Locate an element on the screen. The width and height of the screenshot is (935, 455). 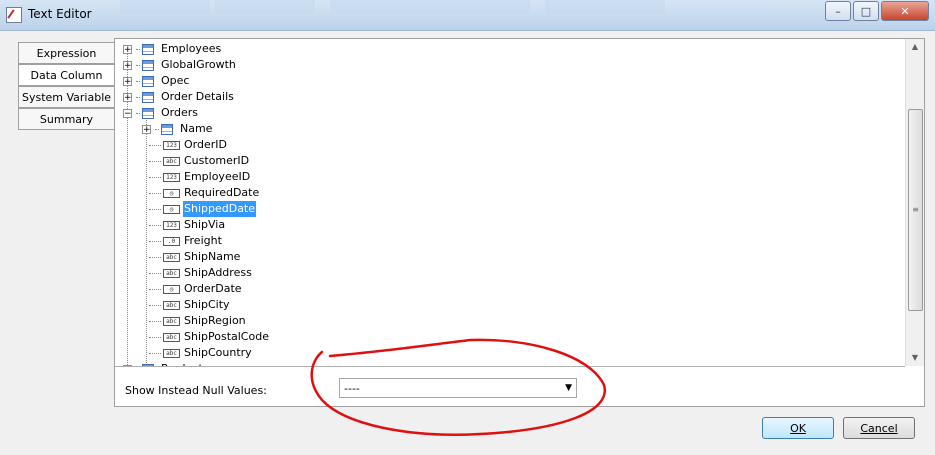
tree-item-label: Freight is located at coordinates (203, 240).